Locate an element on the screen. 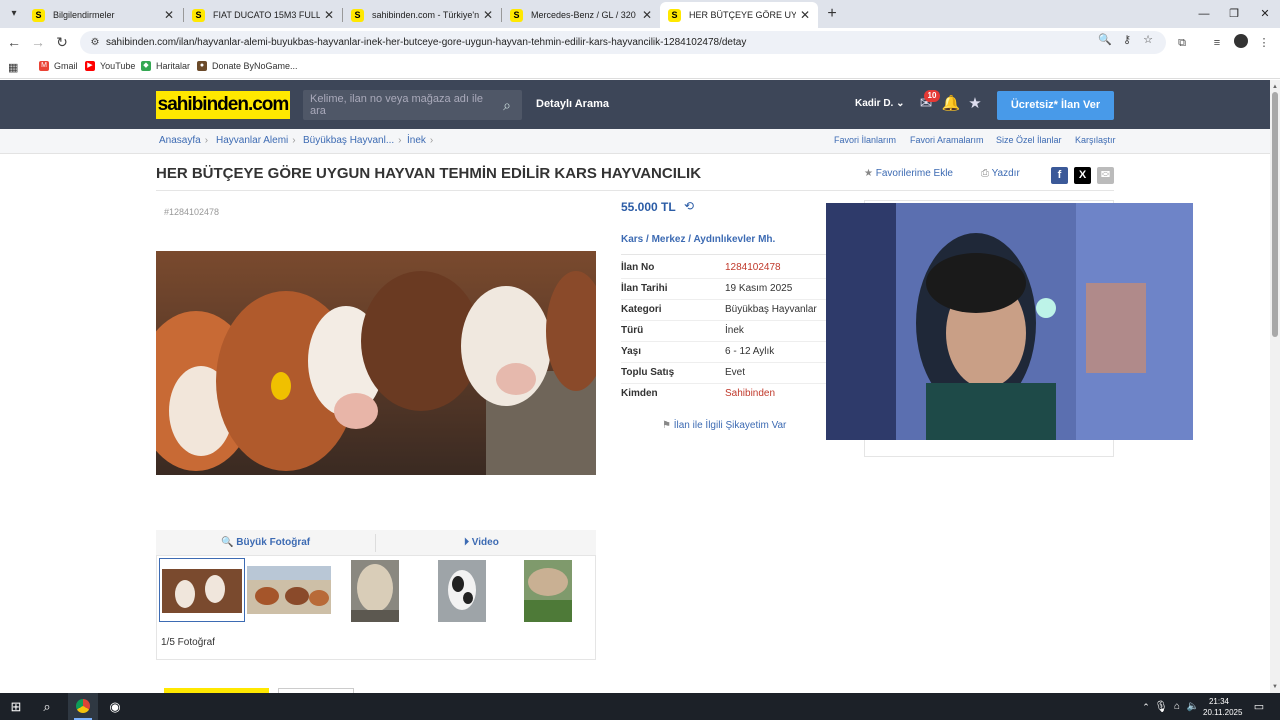  link-compare: Karşılaştır is located at coordinates (1095, 140).